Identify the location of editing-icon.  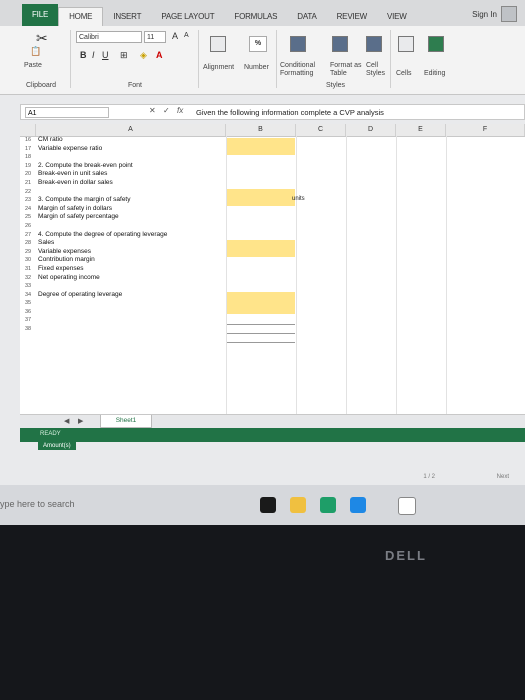
(436, 44).